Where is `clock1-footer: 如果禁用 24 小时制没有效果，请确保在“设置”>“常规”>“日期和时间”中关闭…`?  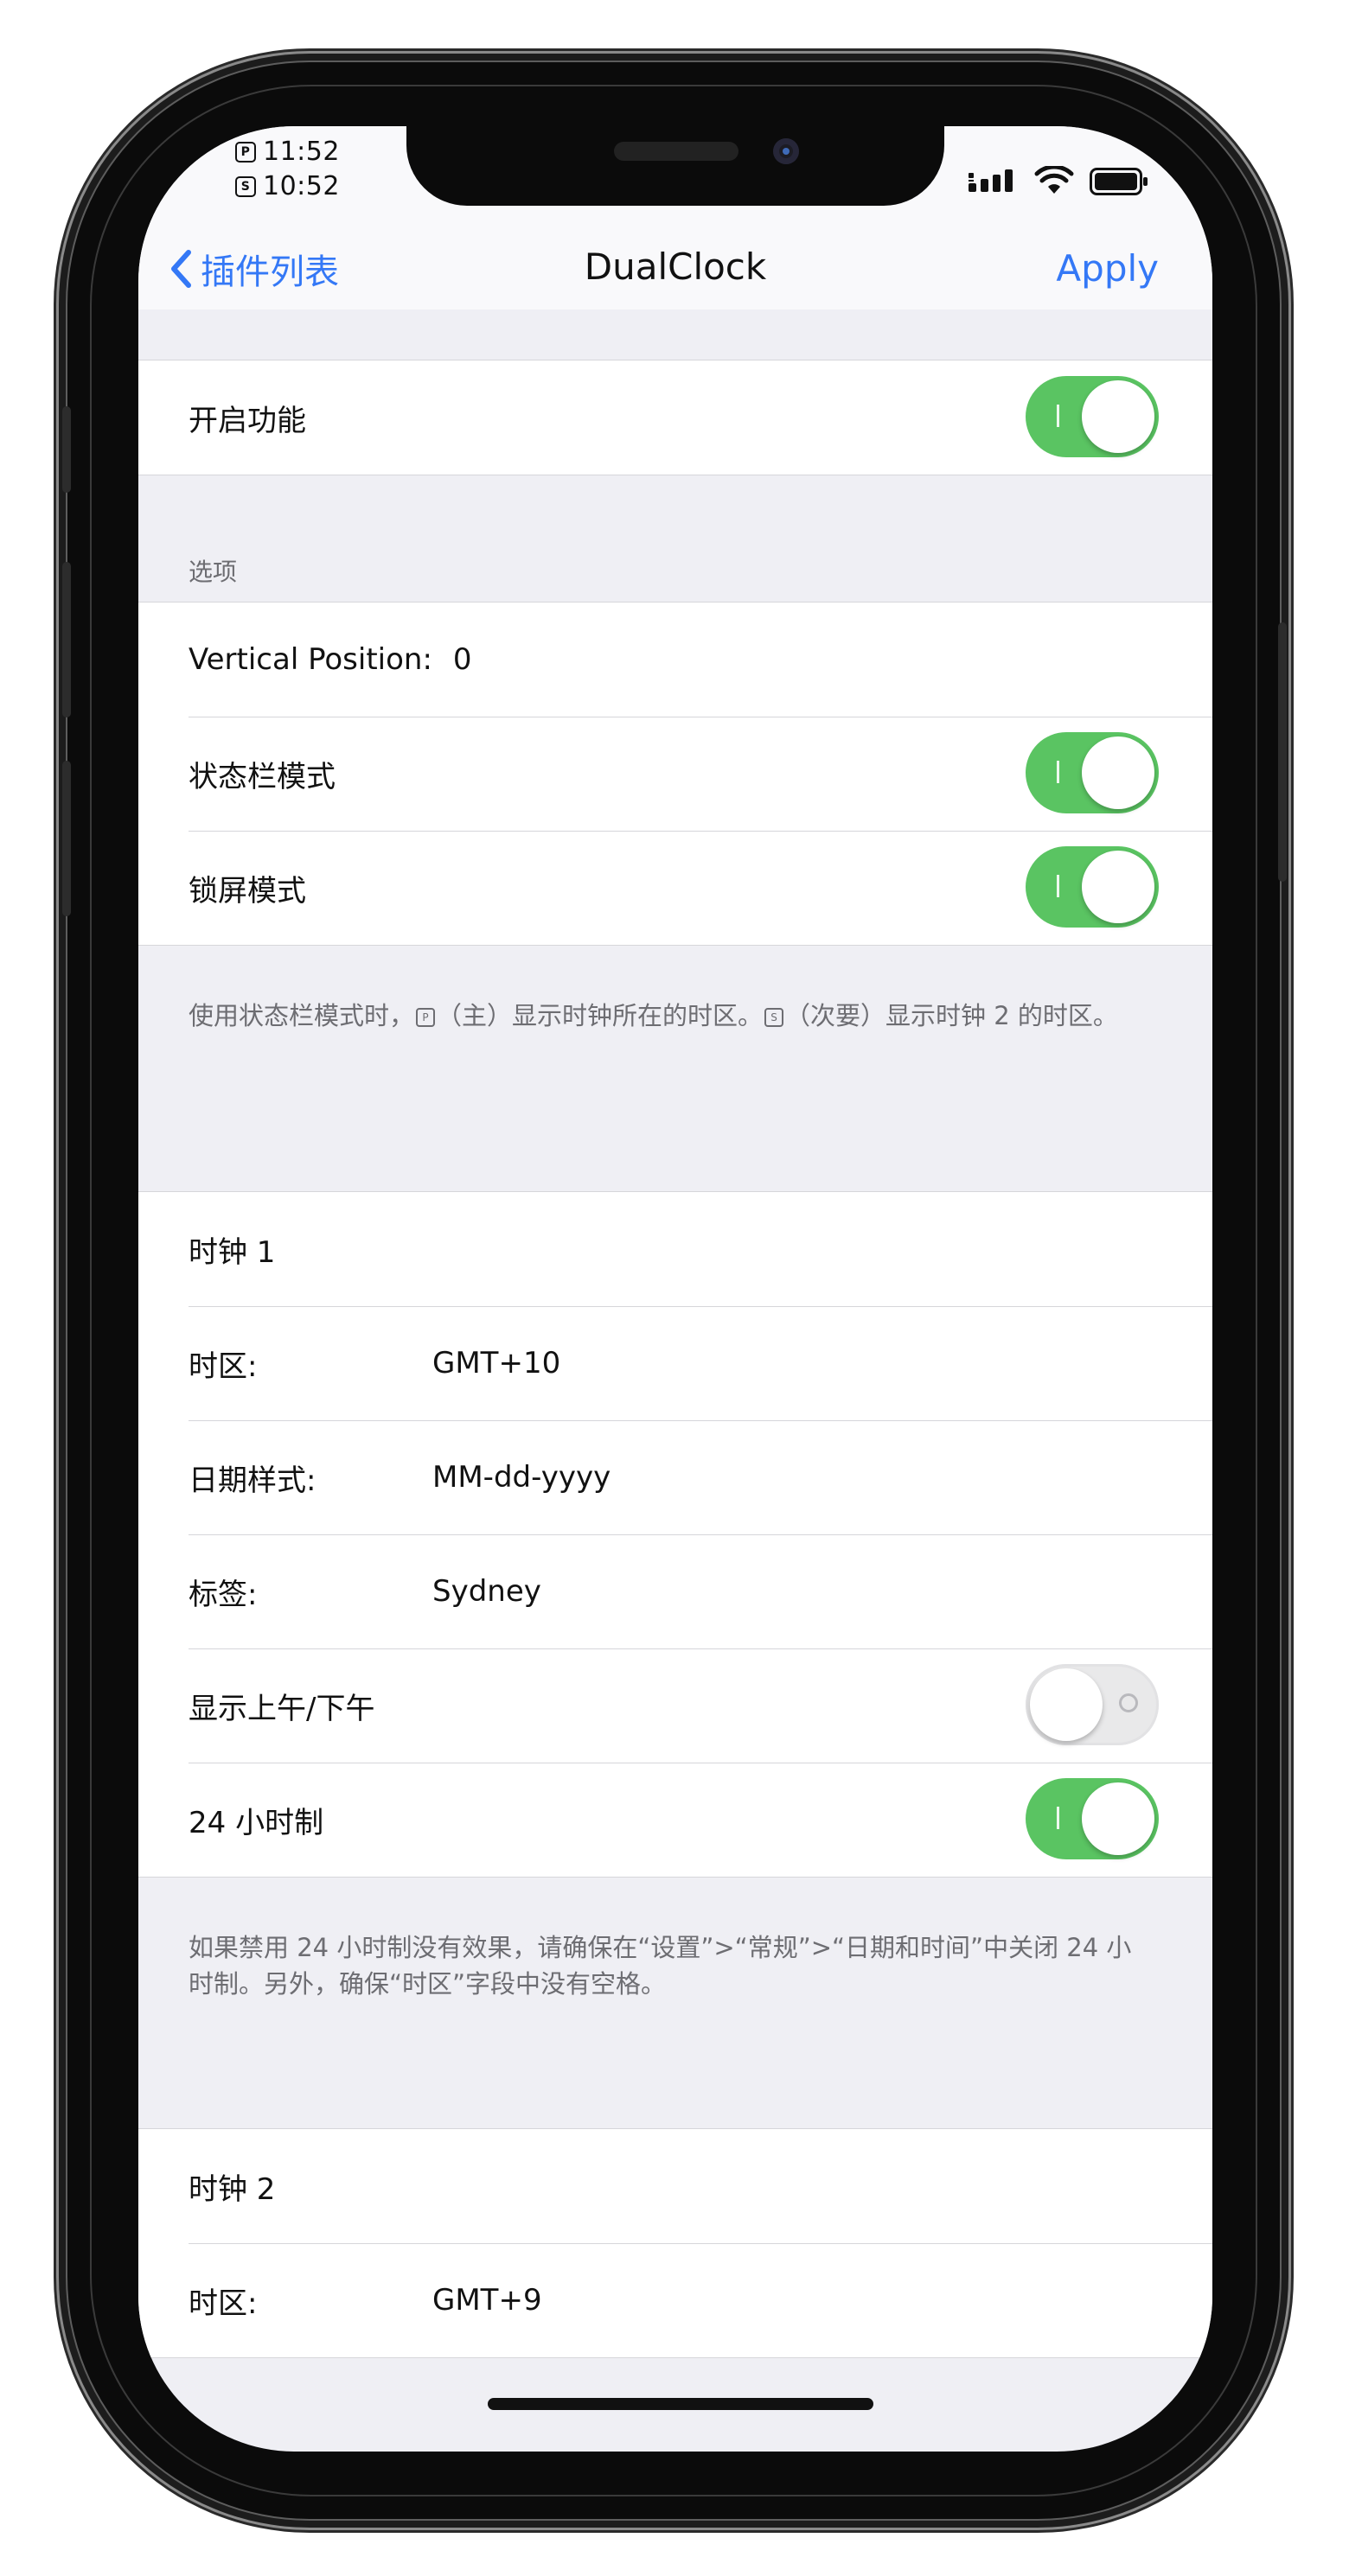
clock1-footer: 如果禁用 24 小时制没有效果，请确保在“设置”>“常规”>“日期和时间”中关闭… is located at coordinates (675, 2003).